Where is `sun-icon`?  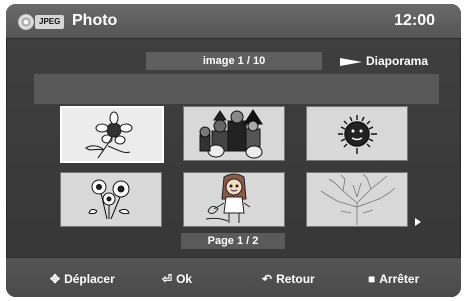 sun-icon is located at coordinates (357, 134).